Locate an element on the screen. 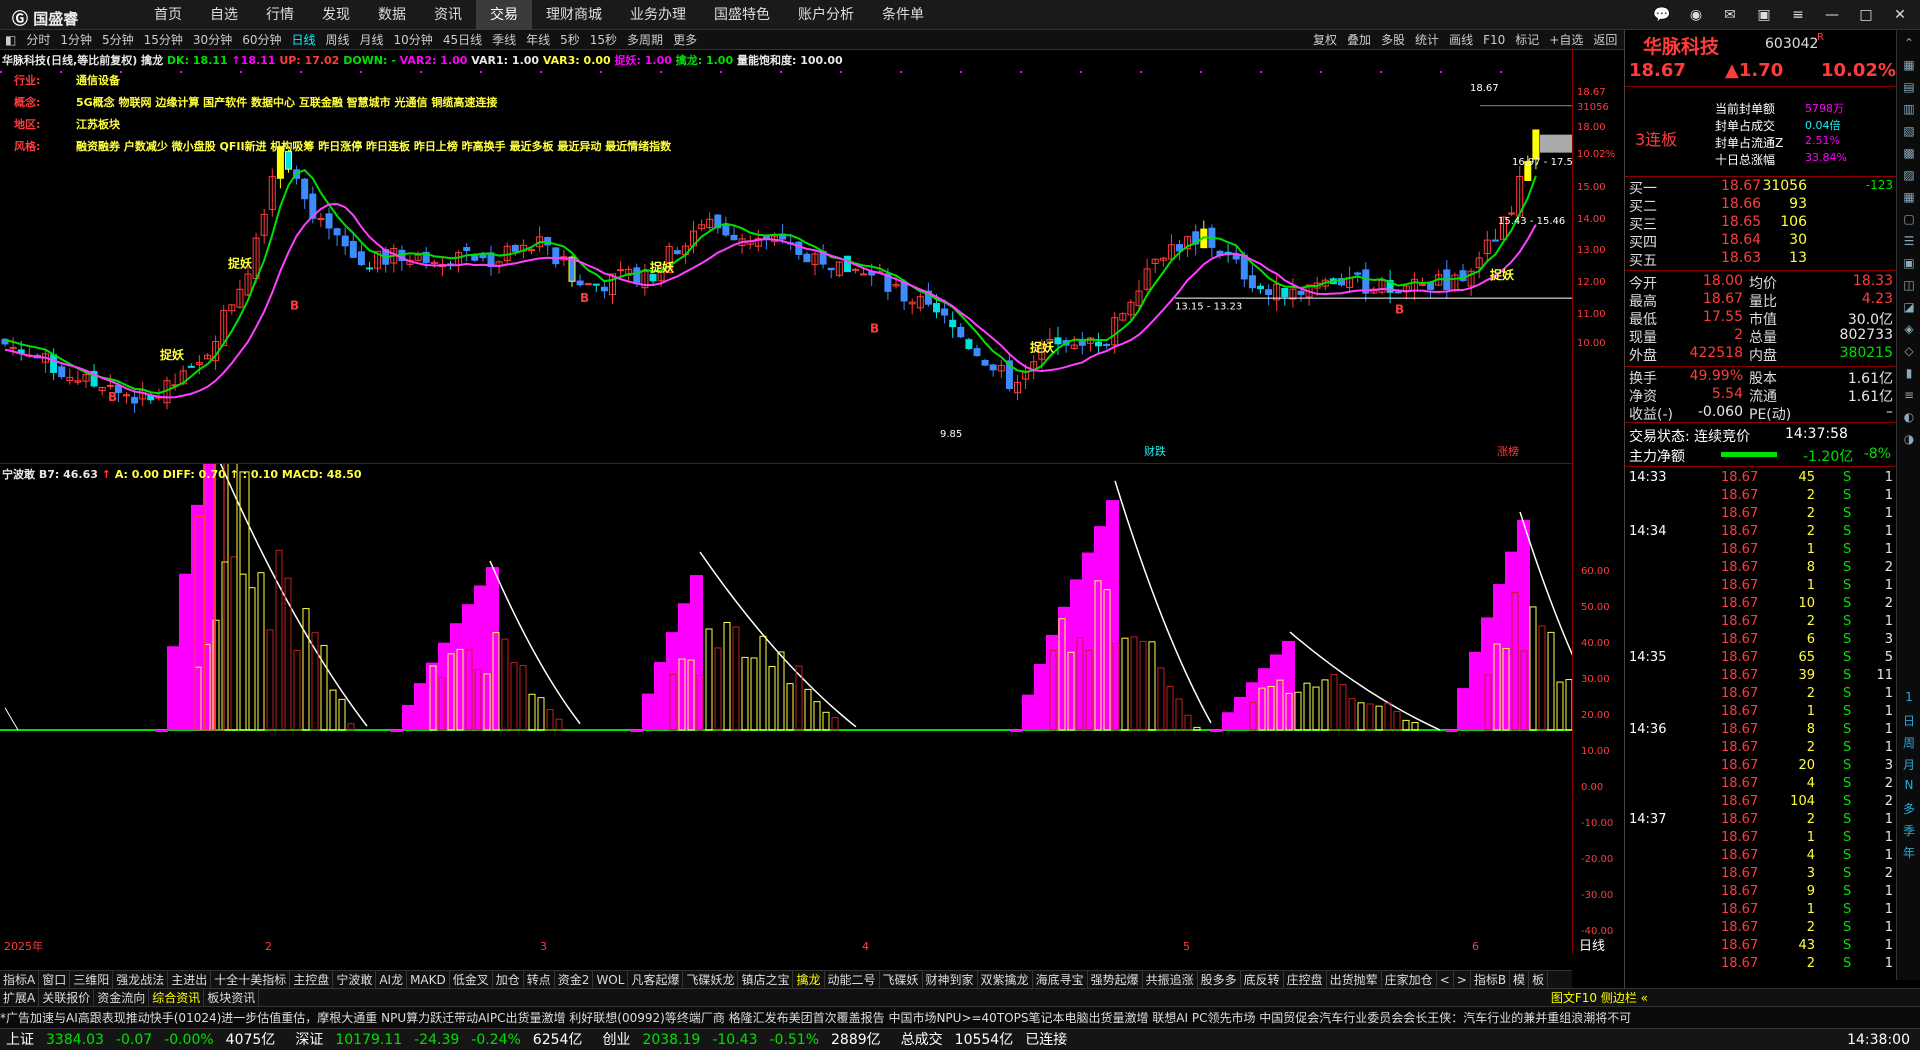  close-icon: ✕ is located at coordinates (1900, 15).